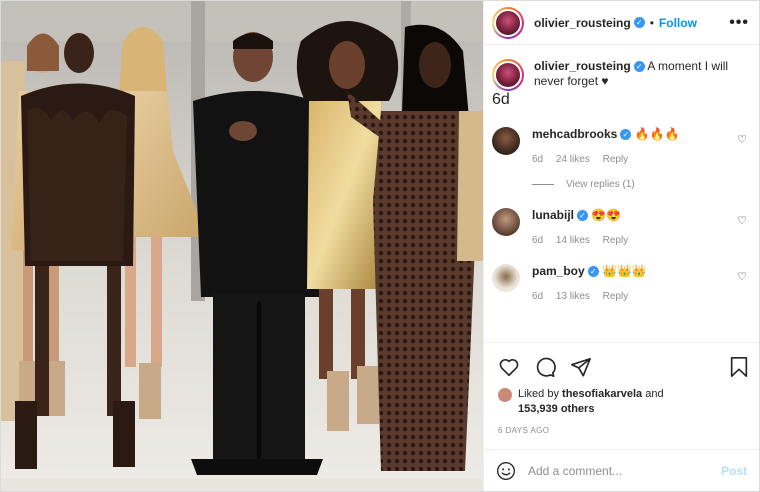  What do you see at coordinates (582, 66) in the screenshot?
I see `caption-username: olivier_rousteing` at bounding box center [582, 66].